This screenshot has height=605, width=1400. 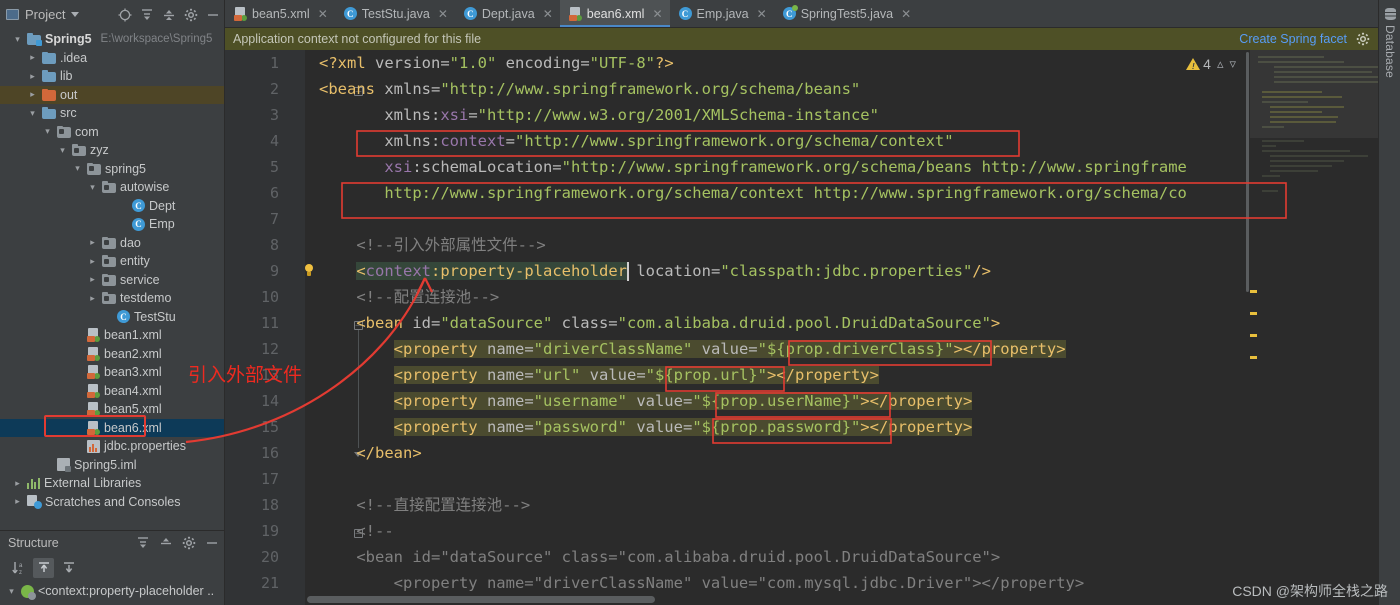 What do you see at coordinates (481, 599) in the screenshot?
I see `horizontal-scrollbar` at bounding box center [481, 599].